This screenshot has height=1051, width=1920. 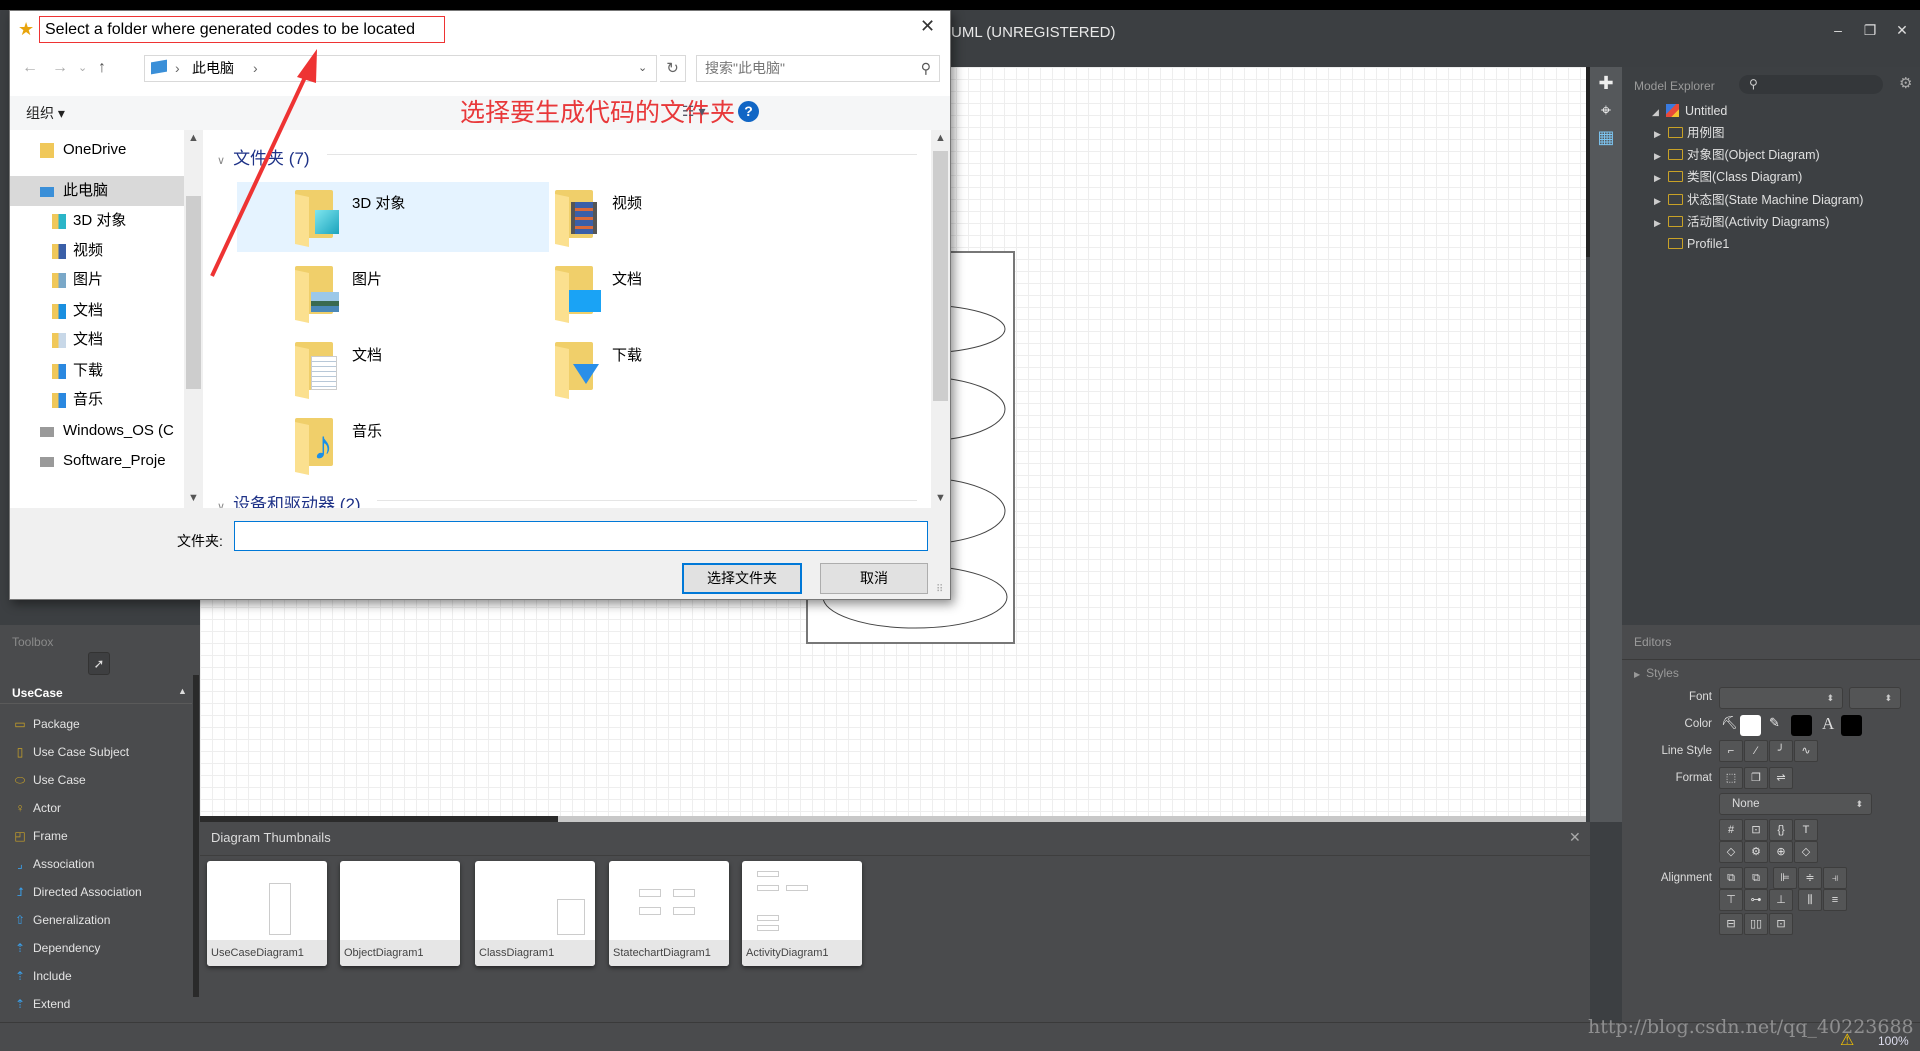 I want to click on toolbox-item-extend: ⇡ Extend, so click(x=41, y=1004).